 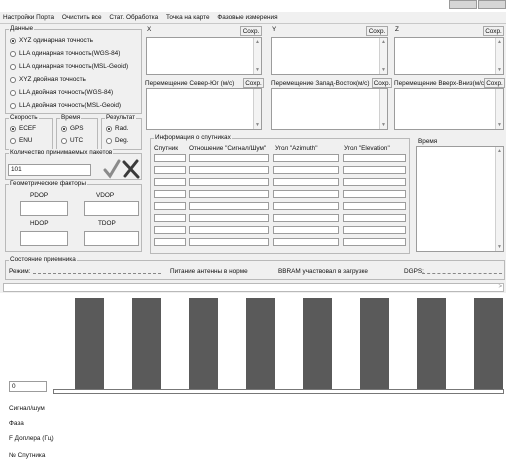 What do you see at coordinates (28, 386) in the screenshot?
I see `satellite-number-input: 0` at bounding box center [28, 386].